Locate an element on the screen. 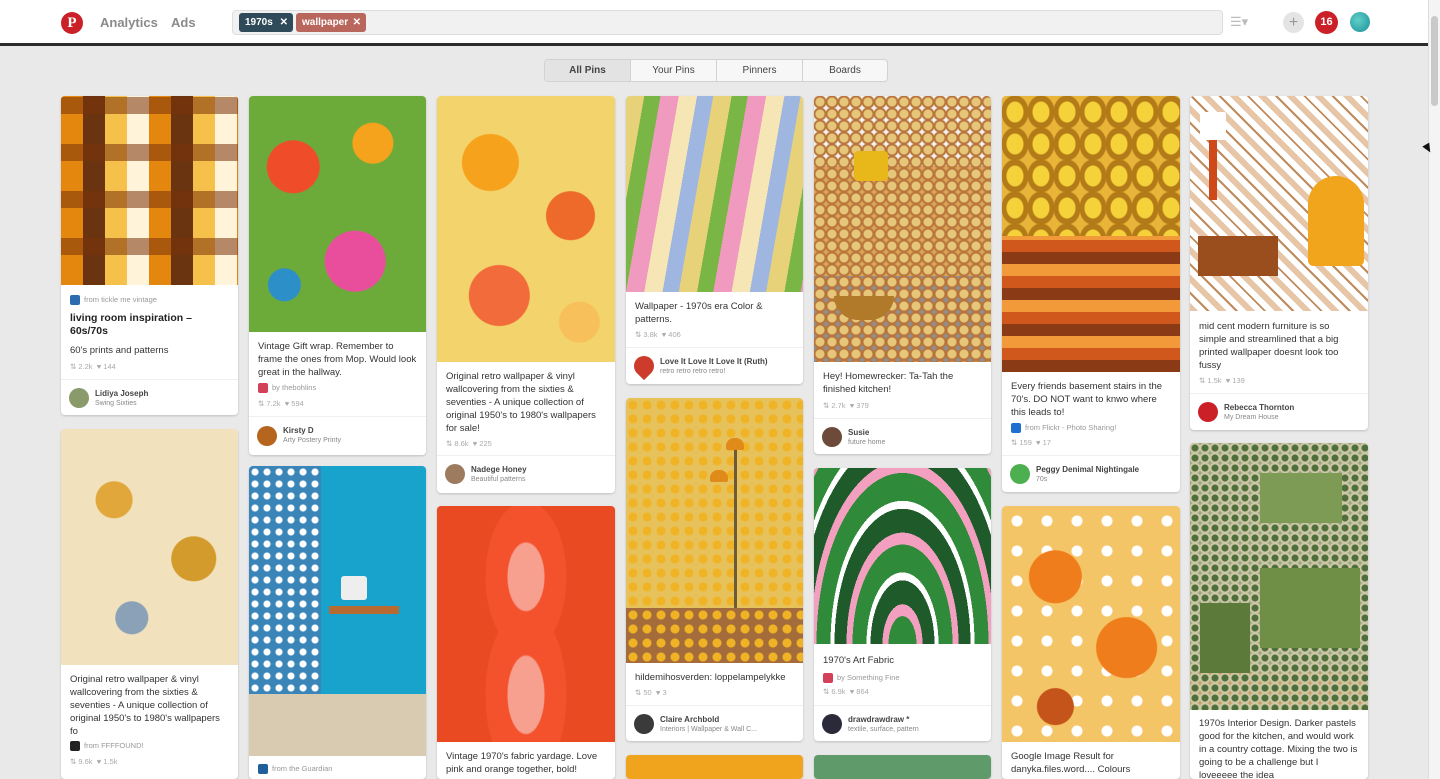 This screenshot has width=1440, height=779. pin-description: 1970's Art Fabric is located at coordinates (858, 660).